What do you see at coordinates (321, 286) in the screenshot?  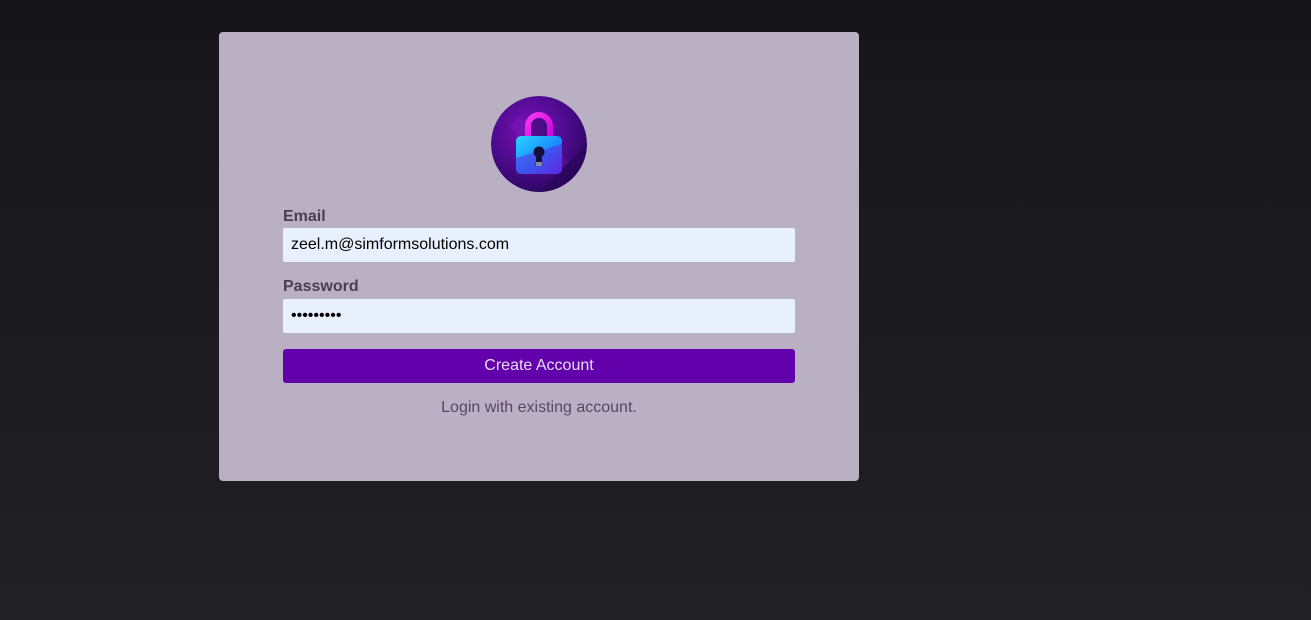 I see `password-label: Password` at bounding box center [321, 286].